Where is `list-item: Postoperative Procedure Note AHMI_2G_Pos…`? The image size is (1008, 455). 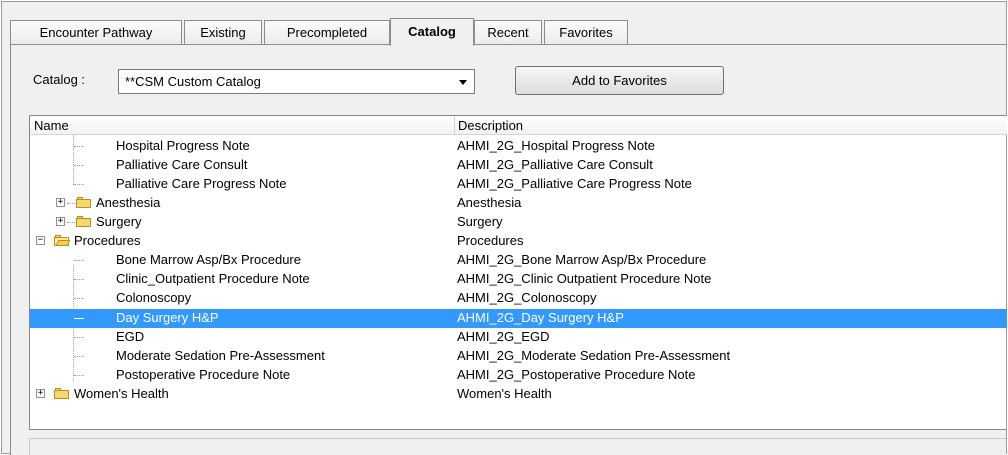 list-item: Postoperative Procedure Note AHMI_2G_Pos… is located at coordinates (518, 375).